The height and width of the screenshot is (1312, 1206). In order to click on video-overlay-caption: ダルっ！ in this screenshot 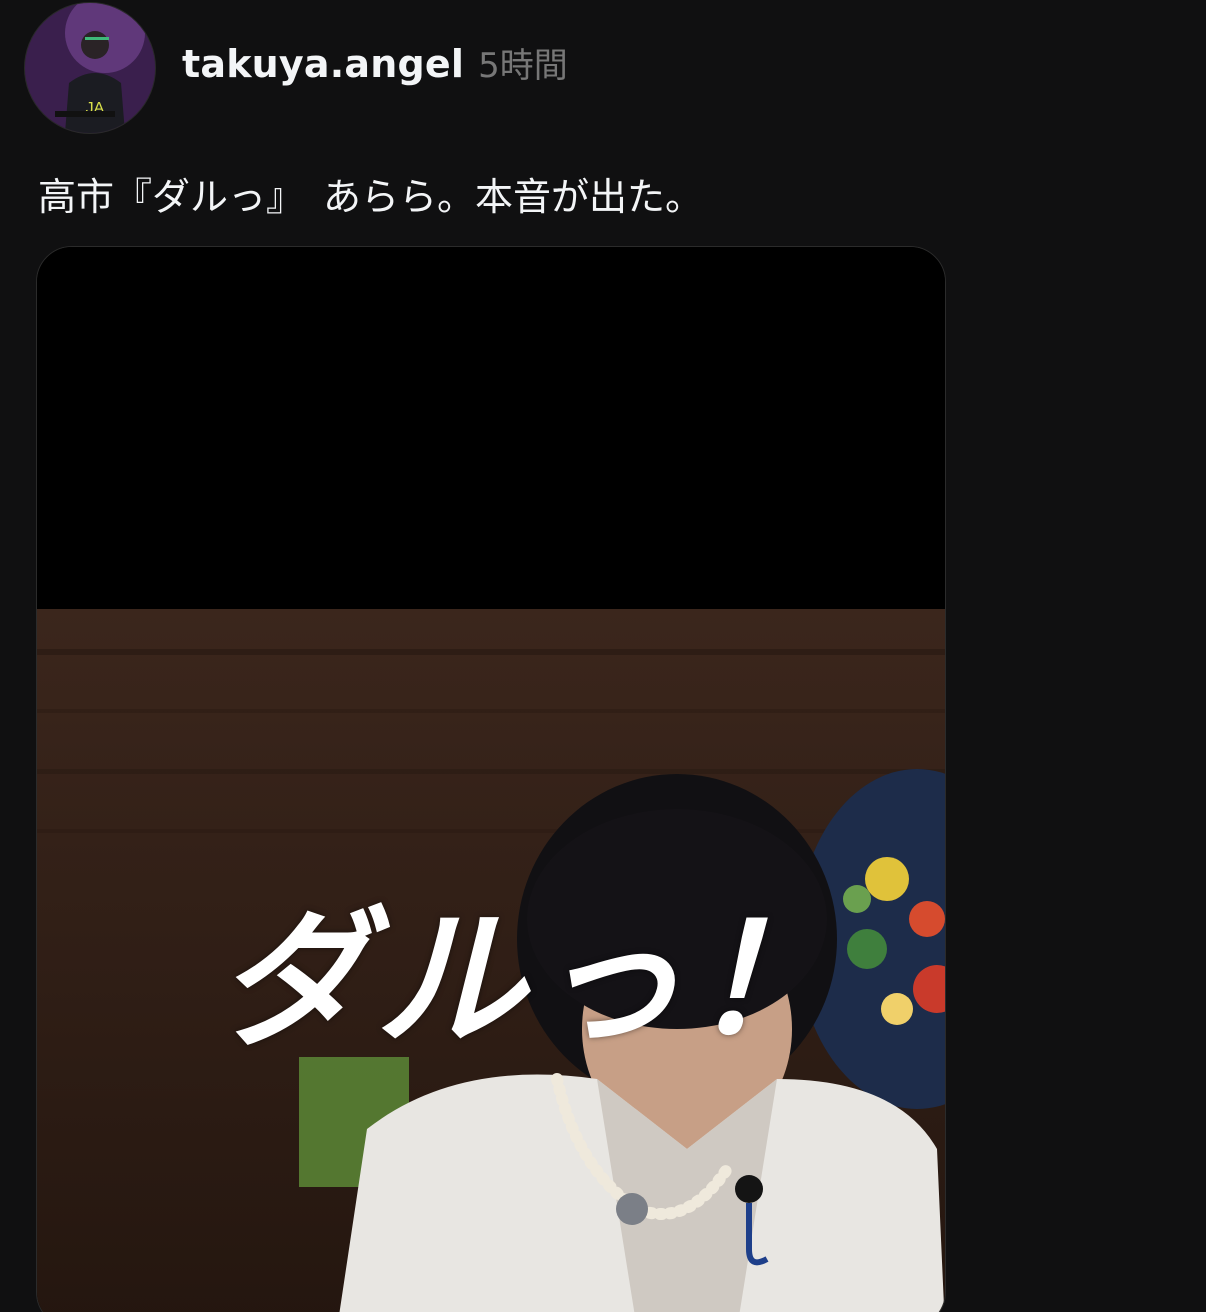, I will do `click(533, 980)`.